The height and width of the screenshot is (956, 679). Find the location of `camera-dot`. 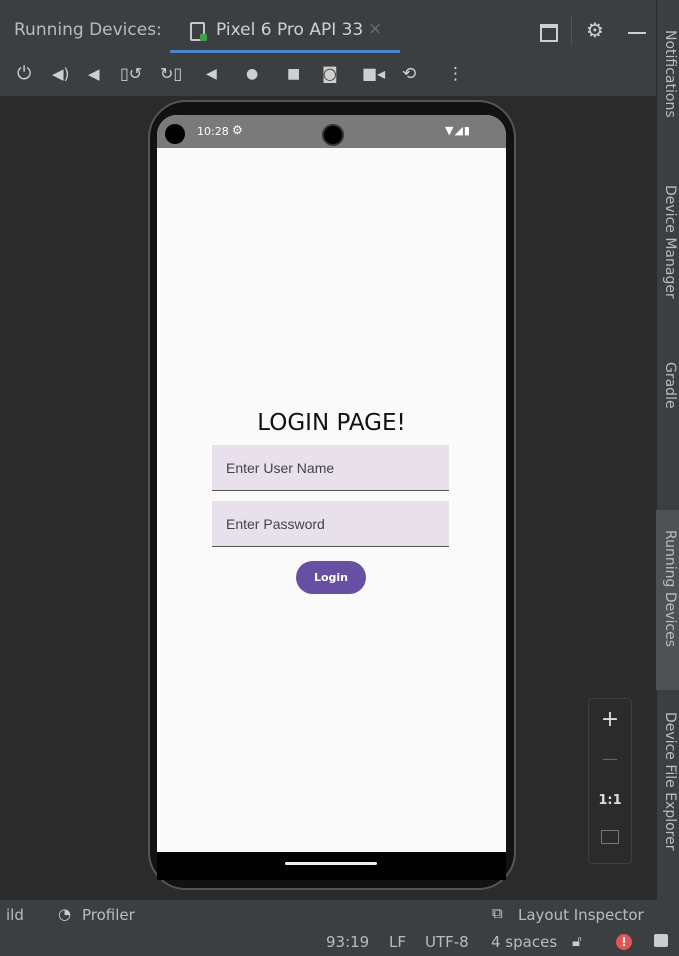

camera-dot is located at coordinates (175, 134).